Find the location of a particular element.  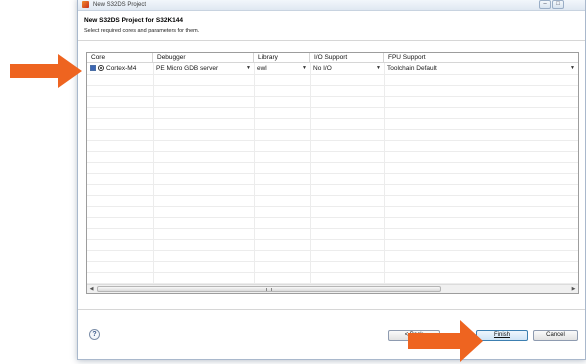

column-header-fpu-support: FPU Support is located at coordinates (481, 58).